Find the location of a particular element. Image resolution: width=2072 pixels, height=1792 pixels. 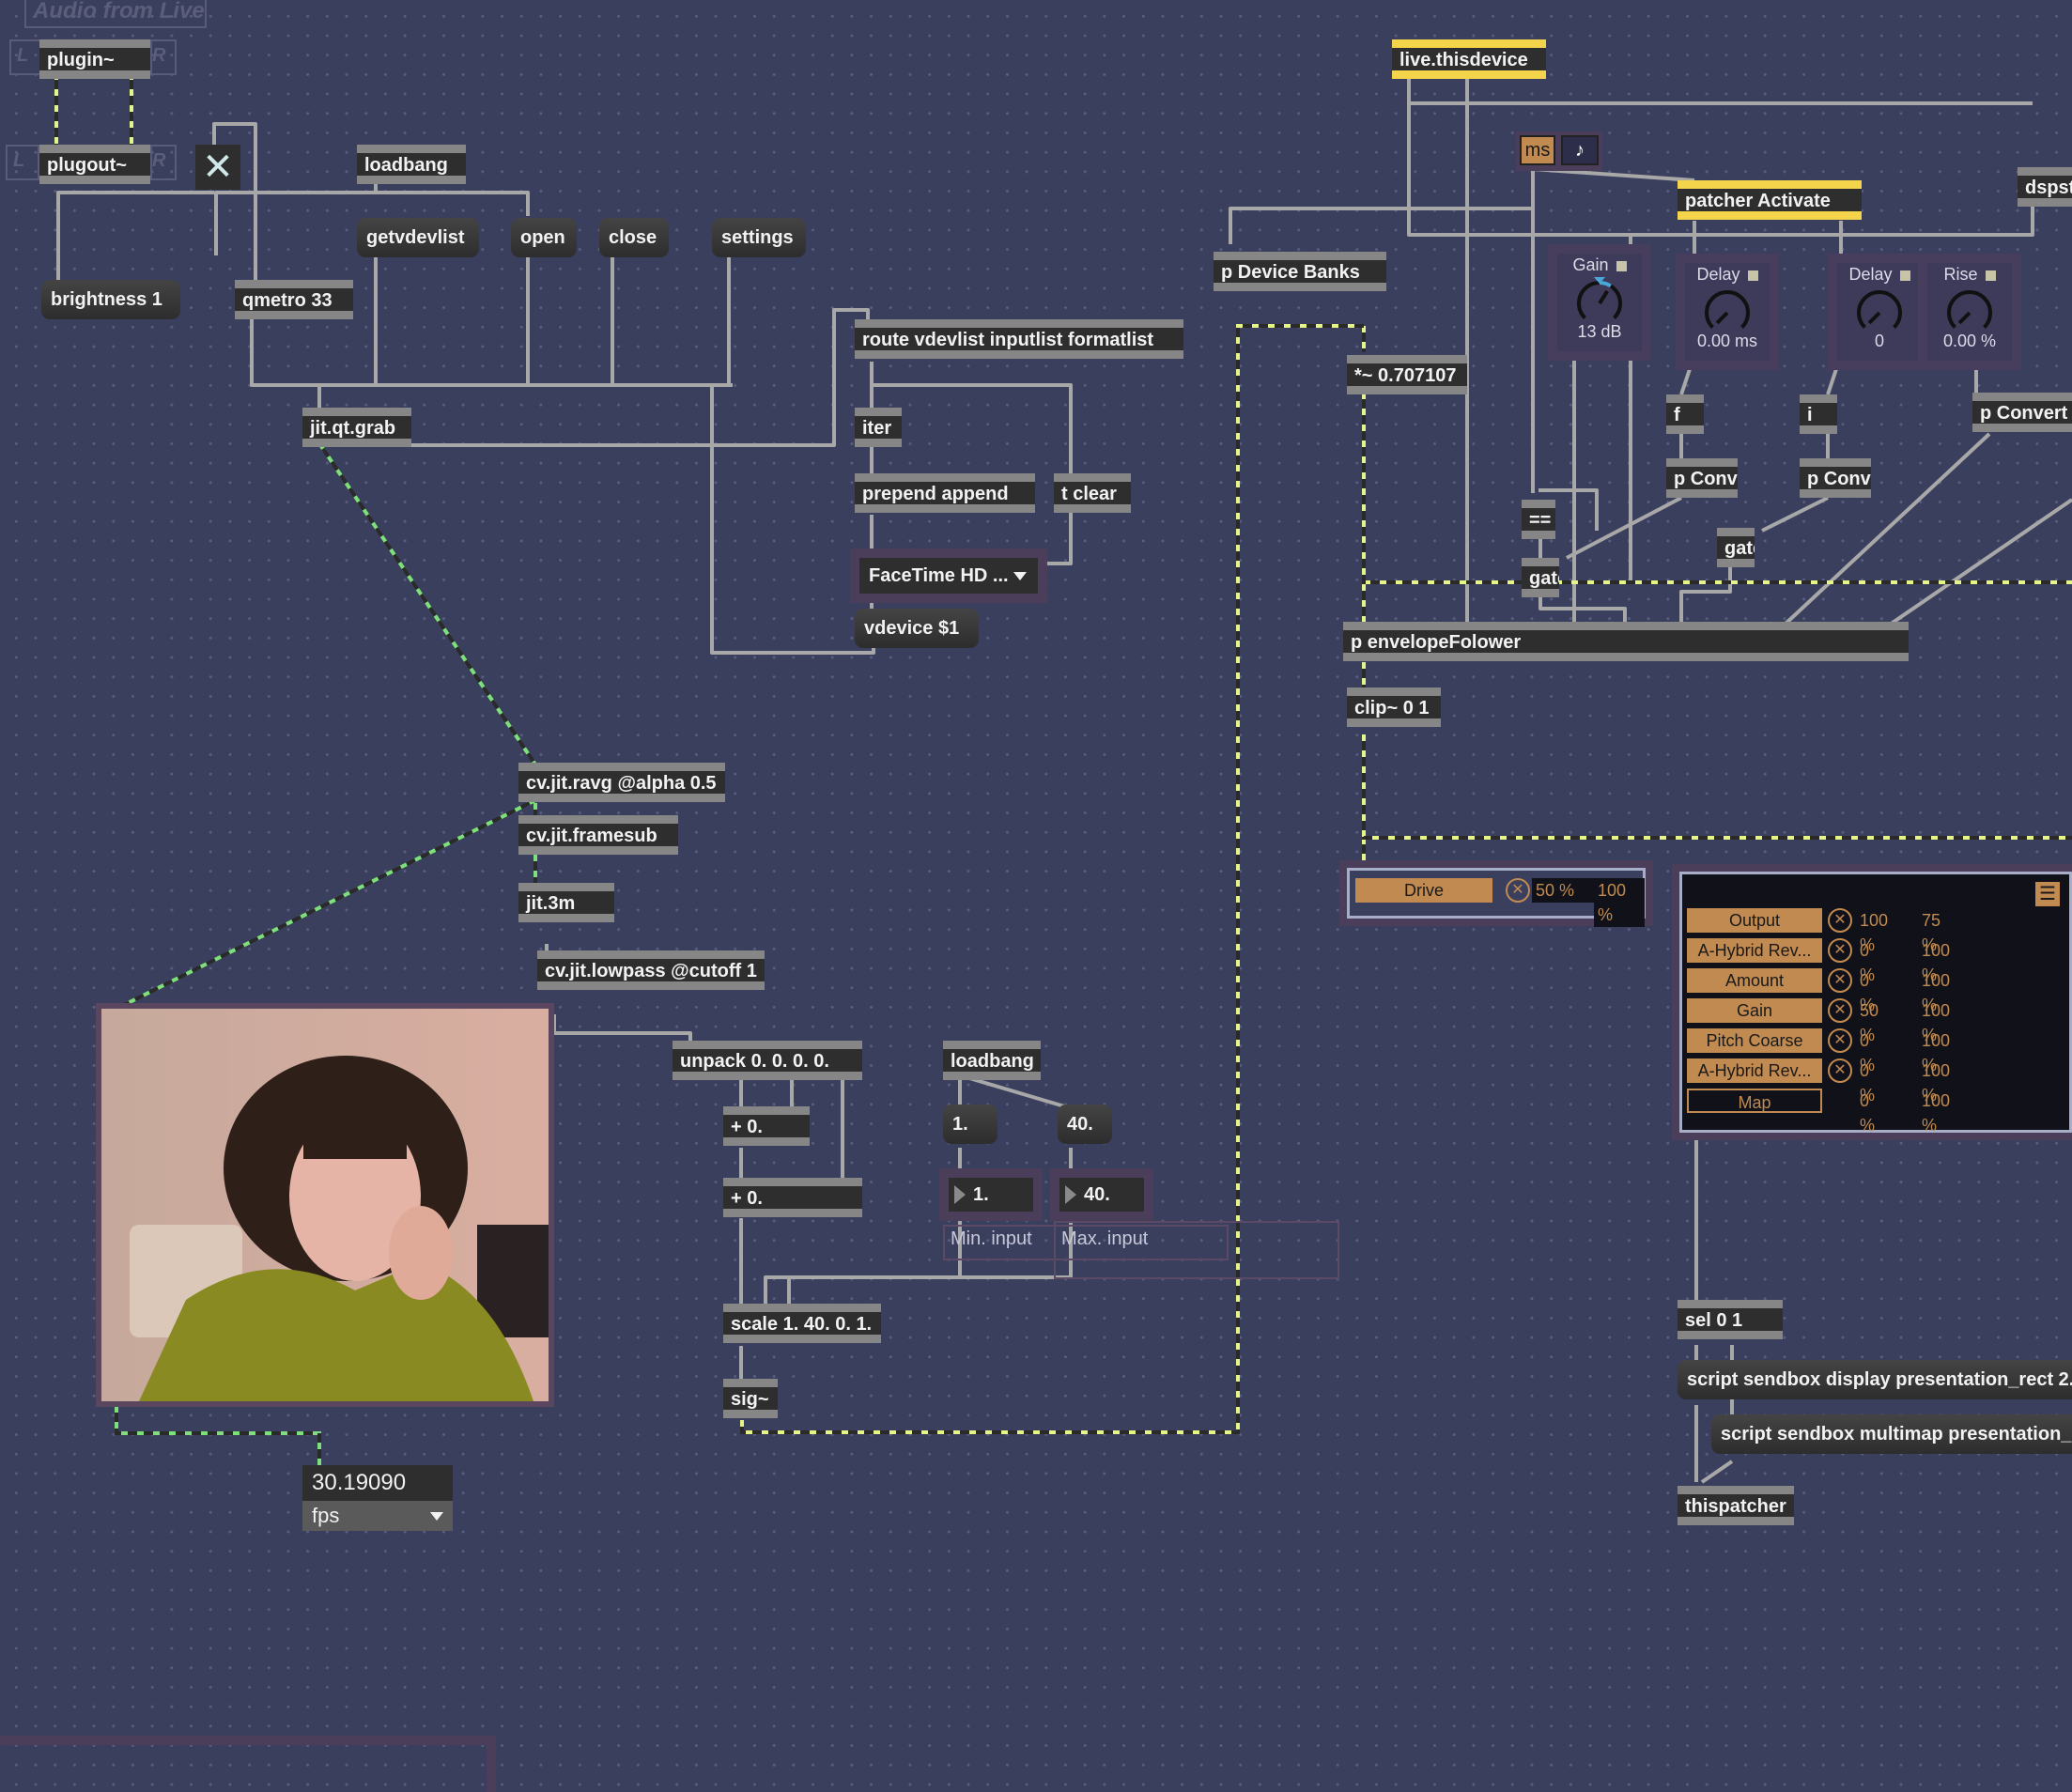

mapping-max-value: 100 % is located at coordinates (1936, 1113).